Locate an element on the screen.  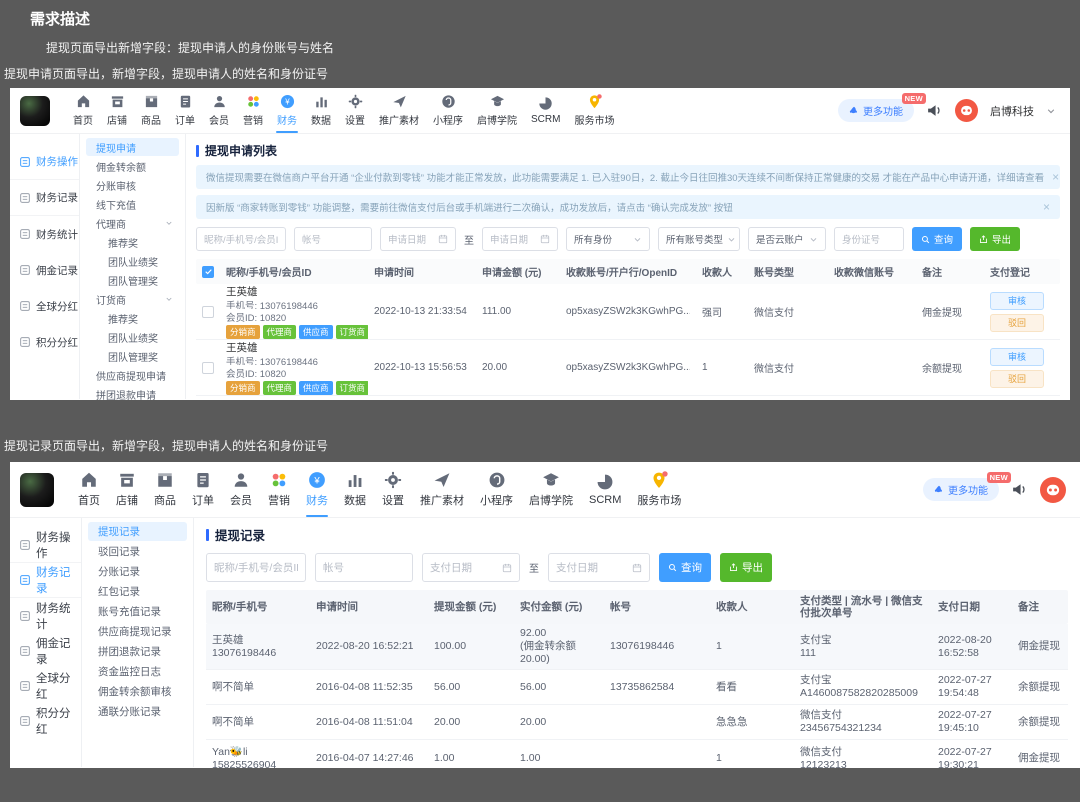
select-all-checkbox is located at coordinates (208, 271).